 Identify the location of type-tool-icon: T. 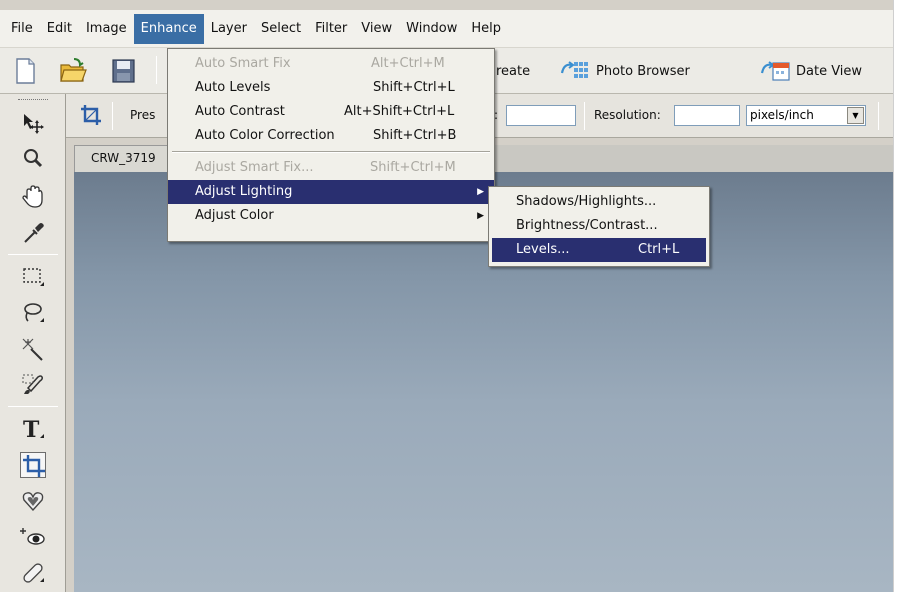
(33, 429).